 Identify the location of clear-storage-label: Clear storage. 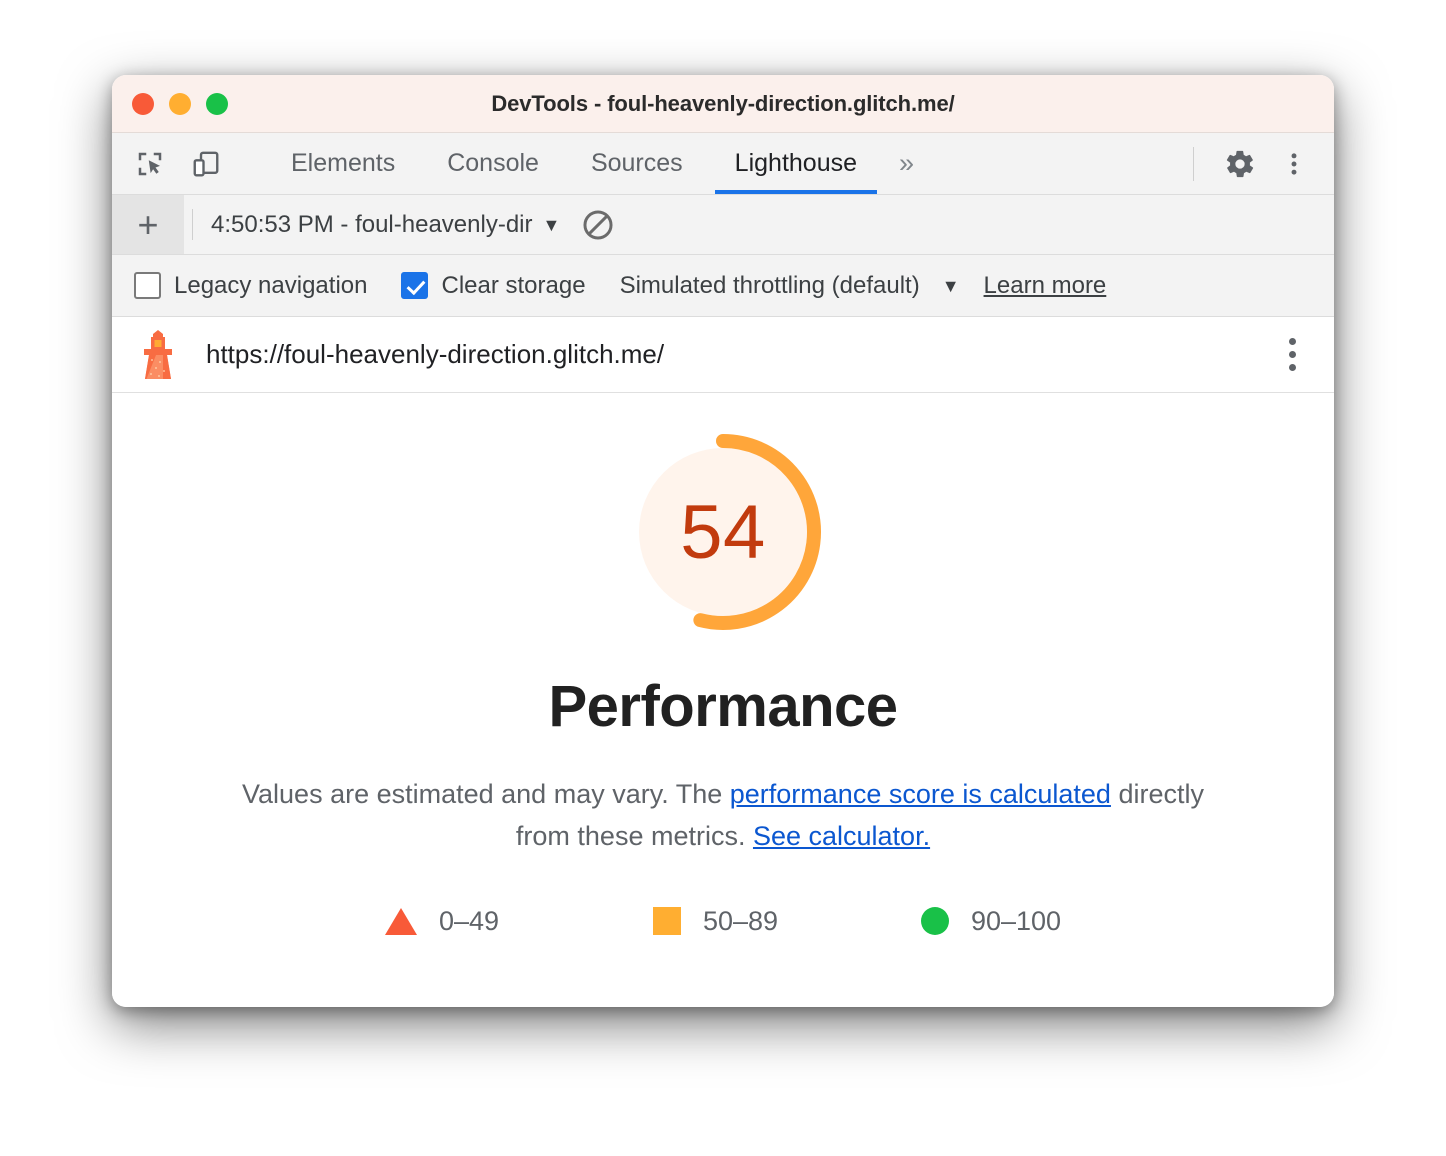
(513, 285).